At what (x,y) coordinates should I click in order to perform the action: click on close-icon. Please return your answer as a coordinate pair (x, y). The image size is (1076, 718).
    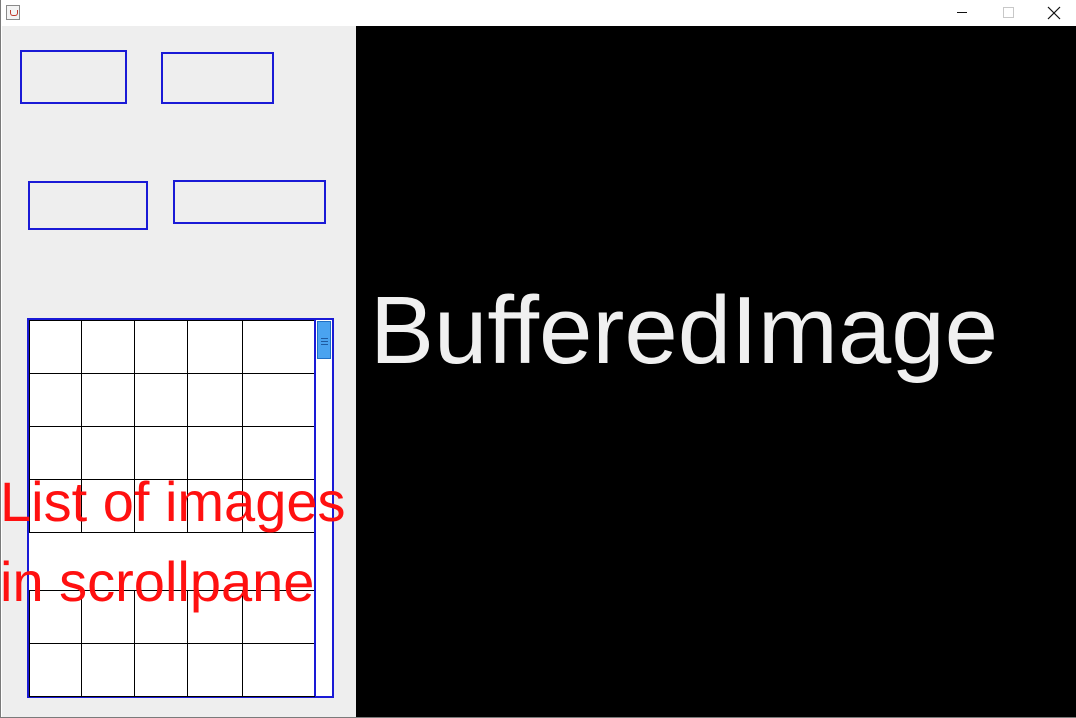
    Looking at the image, I should click on (1054, 13).